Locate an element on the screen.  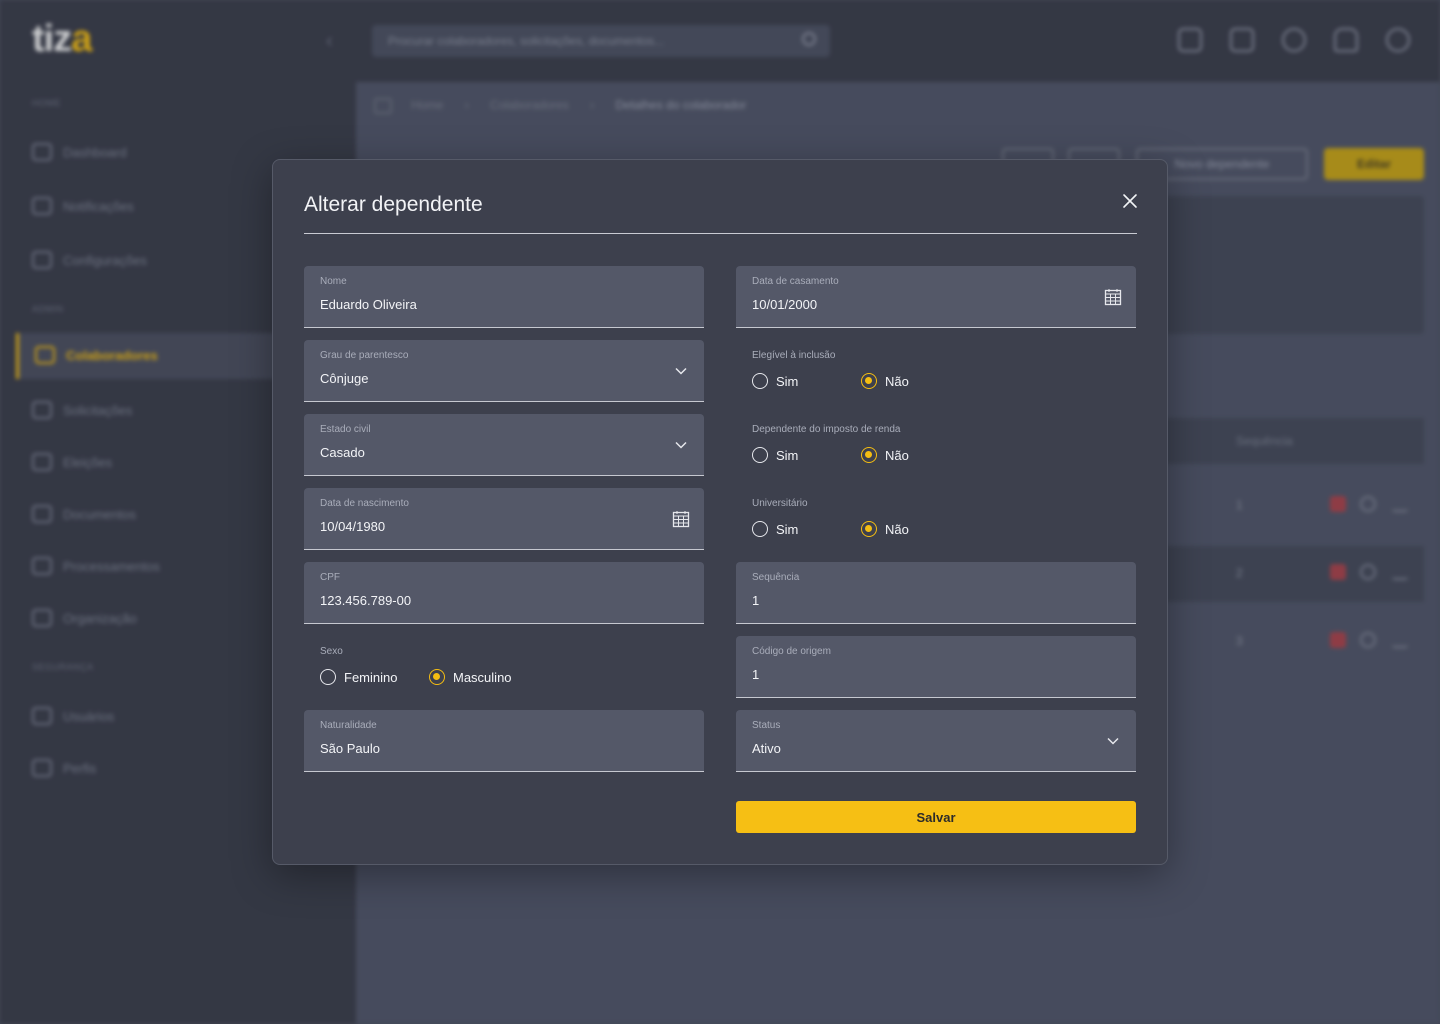
data-nascimento-field: Data de nascimento 10/04/1980 is located at coordinates (504, 519).